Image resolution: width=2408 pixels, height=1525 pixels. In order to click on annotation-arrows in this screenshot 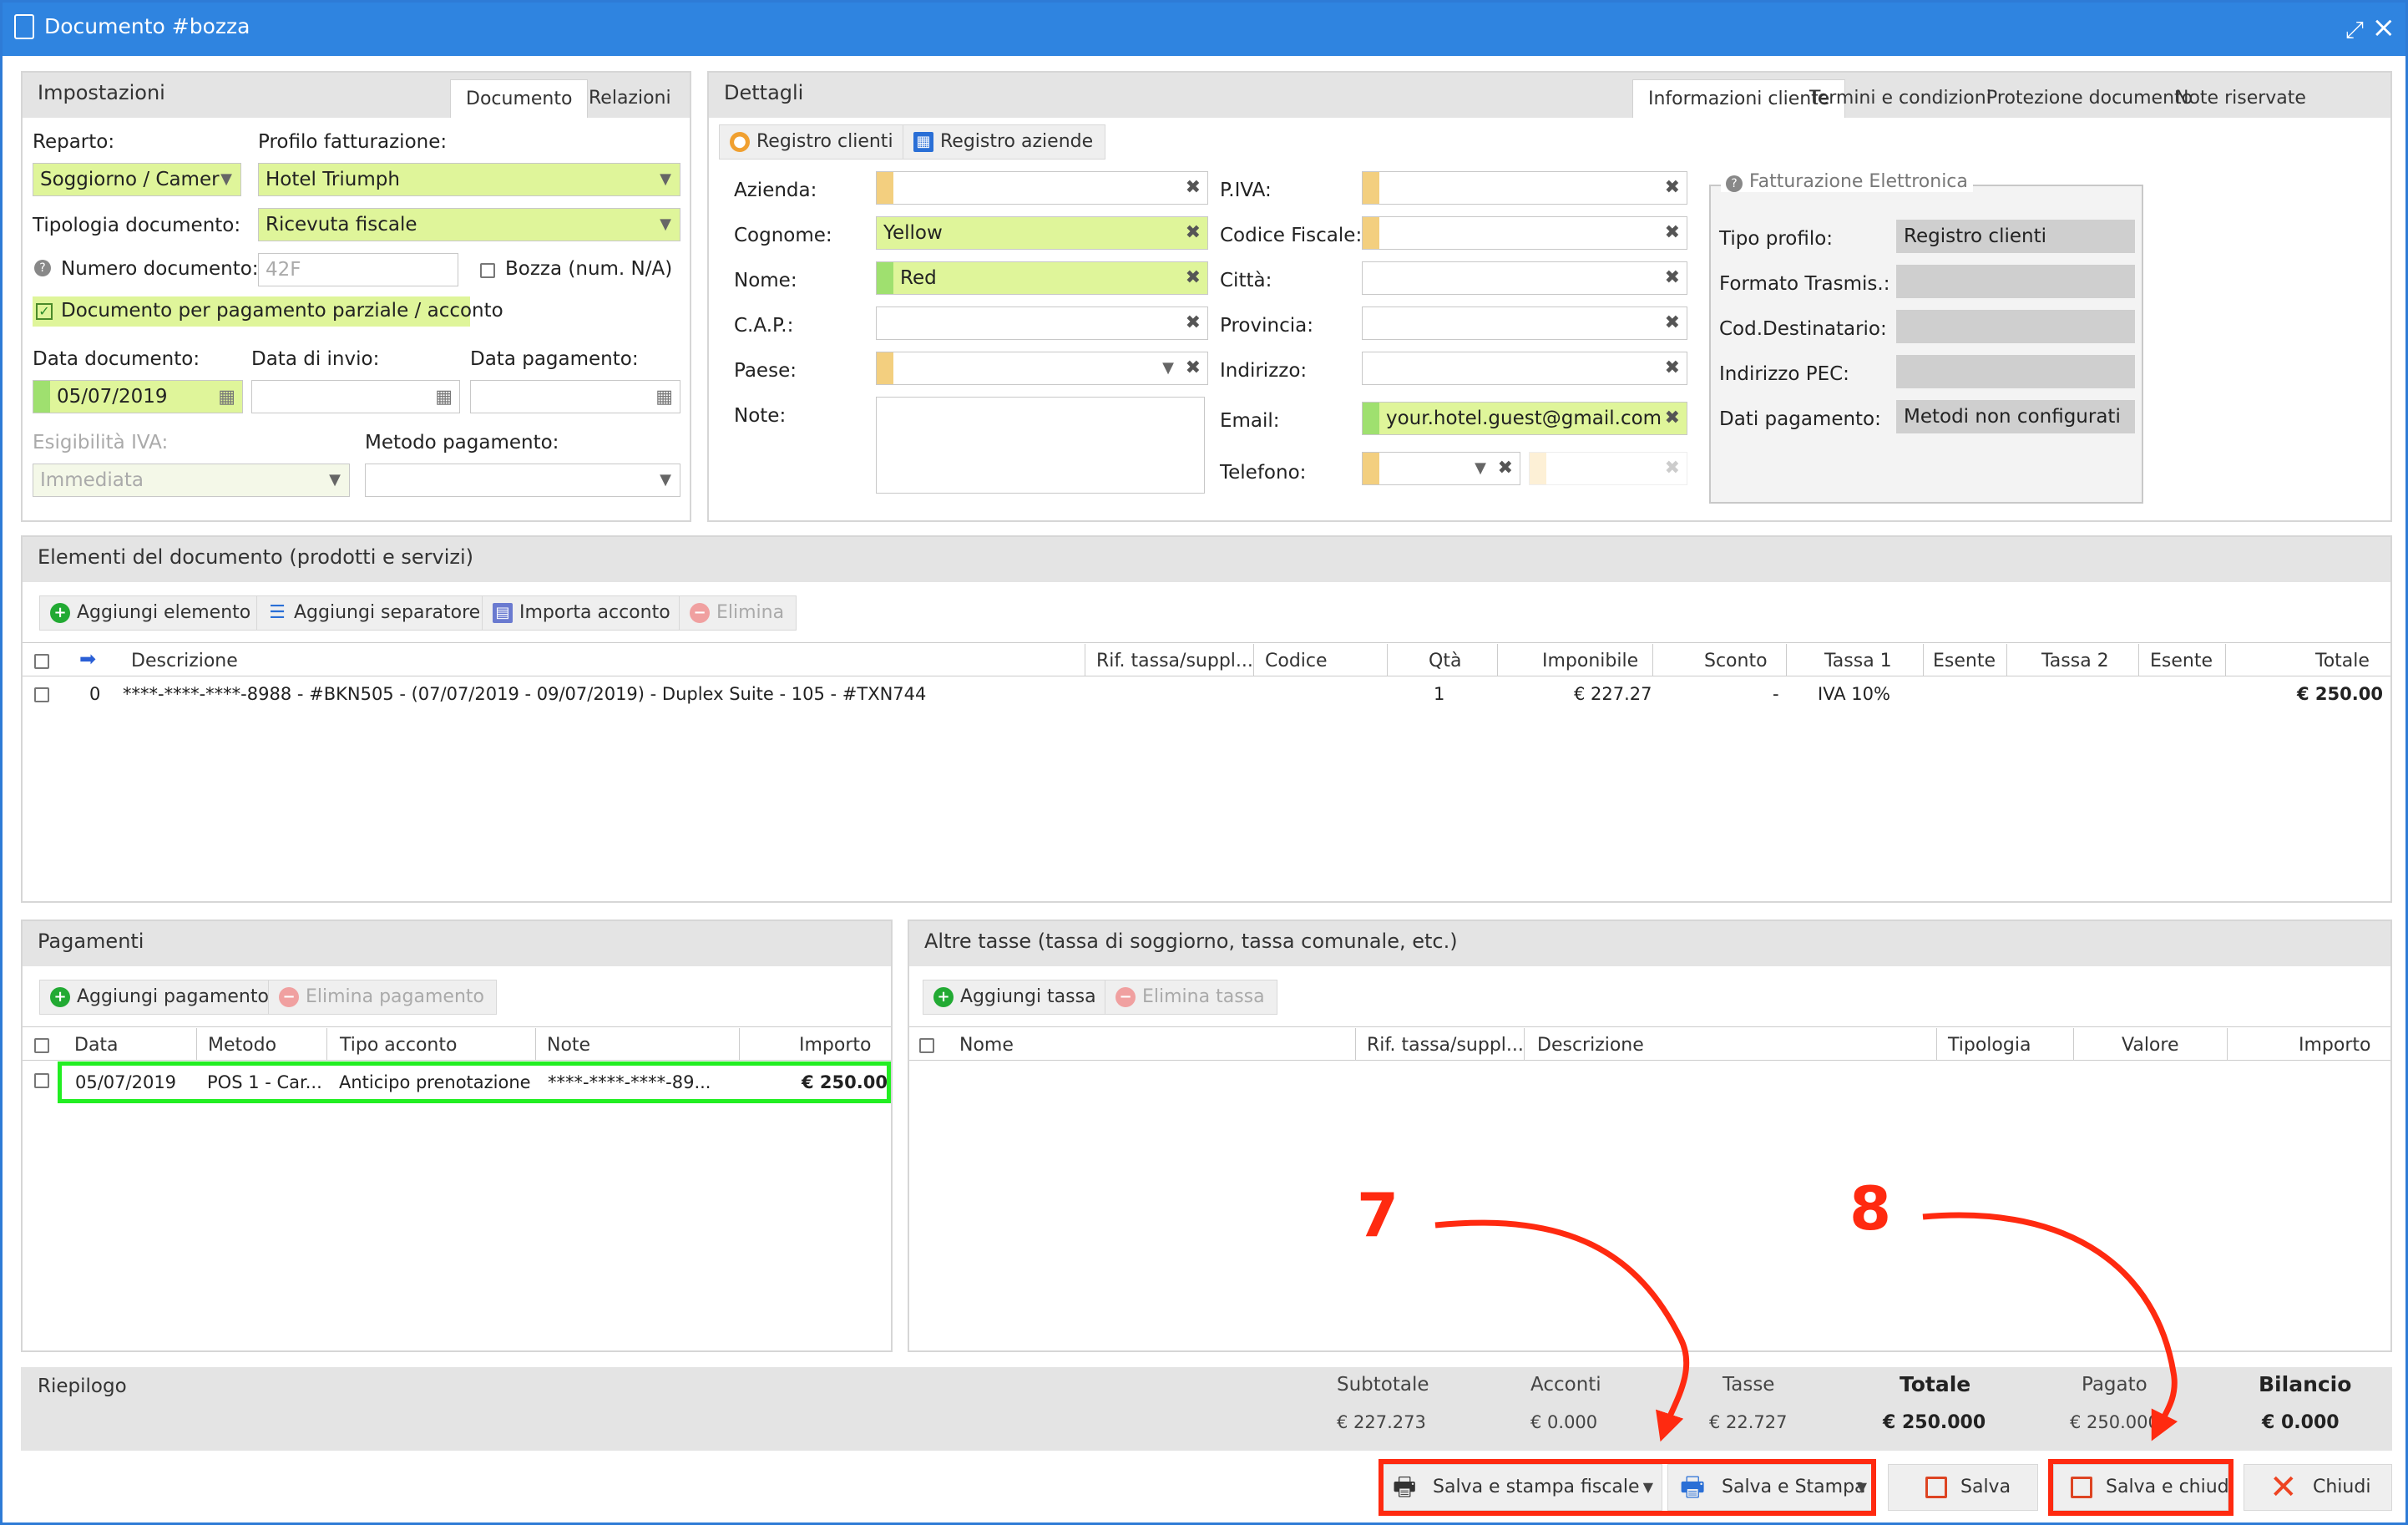, I will do `click(1806, 1327)`.